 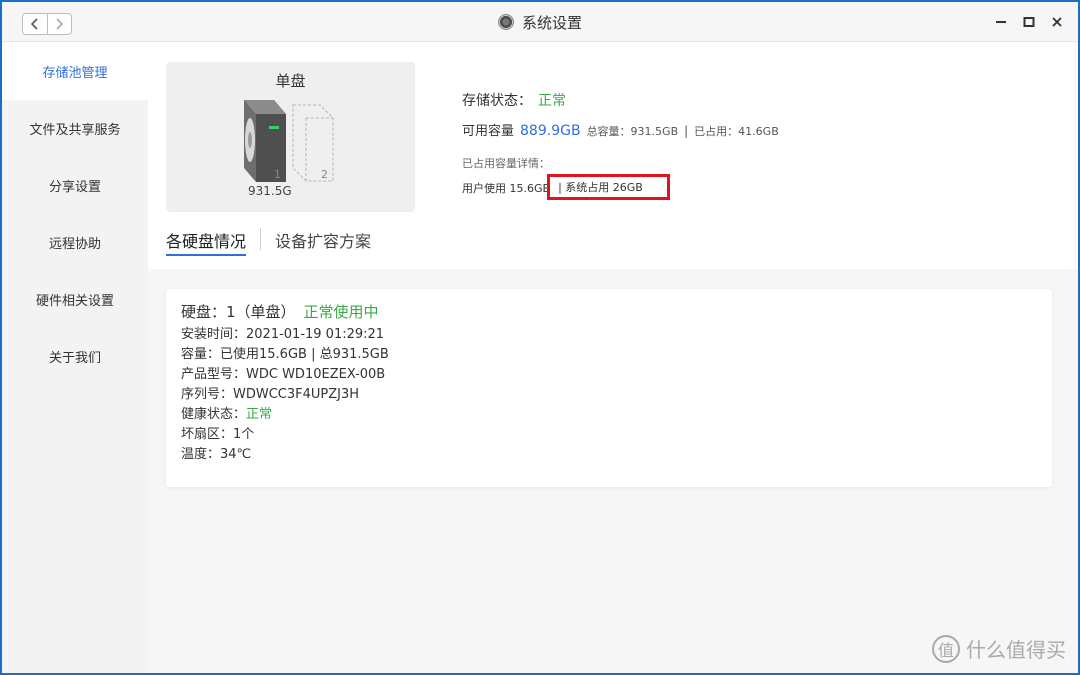 I want to click on tab-expansion-plan: 设备扩容方案, so click(x=323, y=241).